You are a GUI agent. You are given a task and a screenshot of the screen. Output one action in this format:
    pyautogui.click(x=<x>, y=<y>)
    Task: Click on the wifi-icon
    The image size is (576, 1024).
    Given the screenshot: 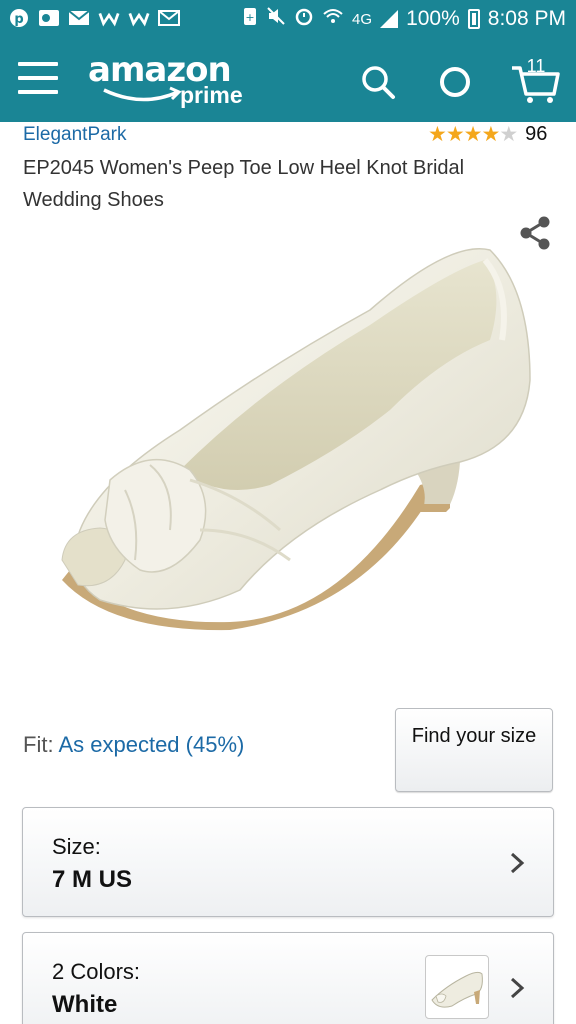 What is the action you would take?
    pyautogui.click(x=333, y=19)
    